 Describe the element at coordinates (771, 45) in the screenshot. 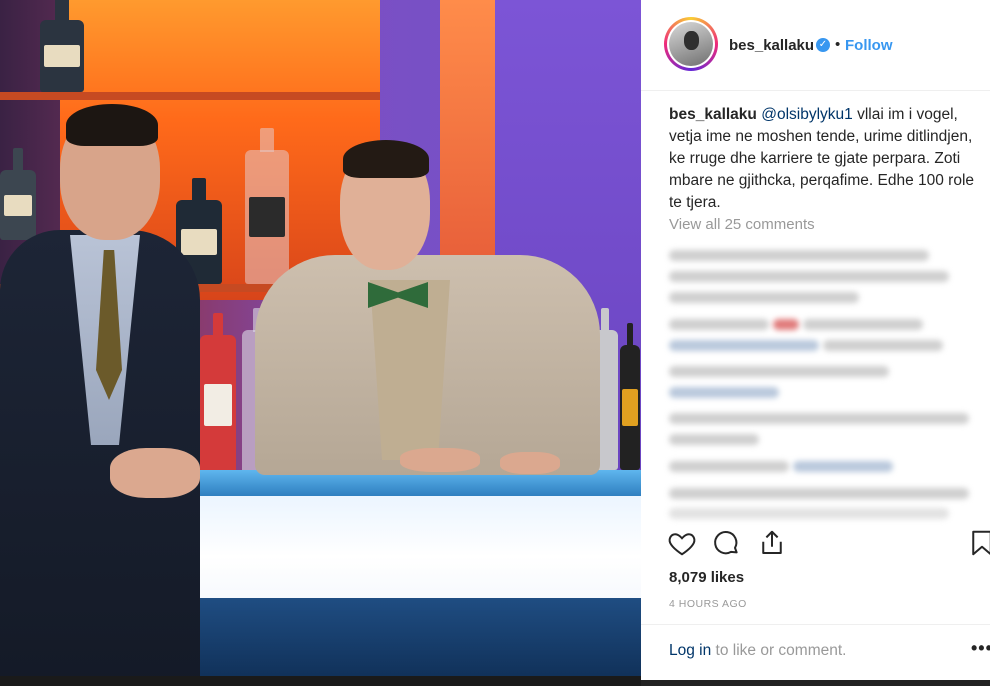

I see `header-username: bes_kallaku` at that location.